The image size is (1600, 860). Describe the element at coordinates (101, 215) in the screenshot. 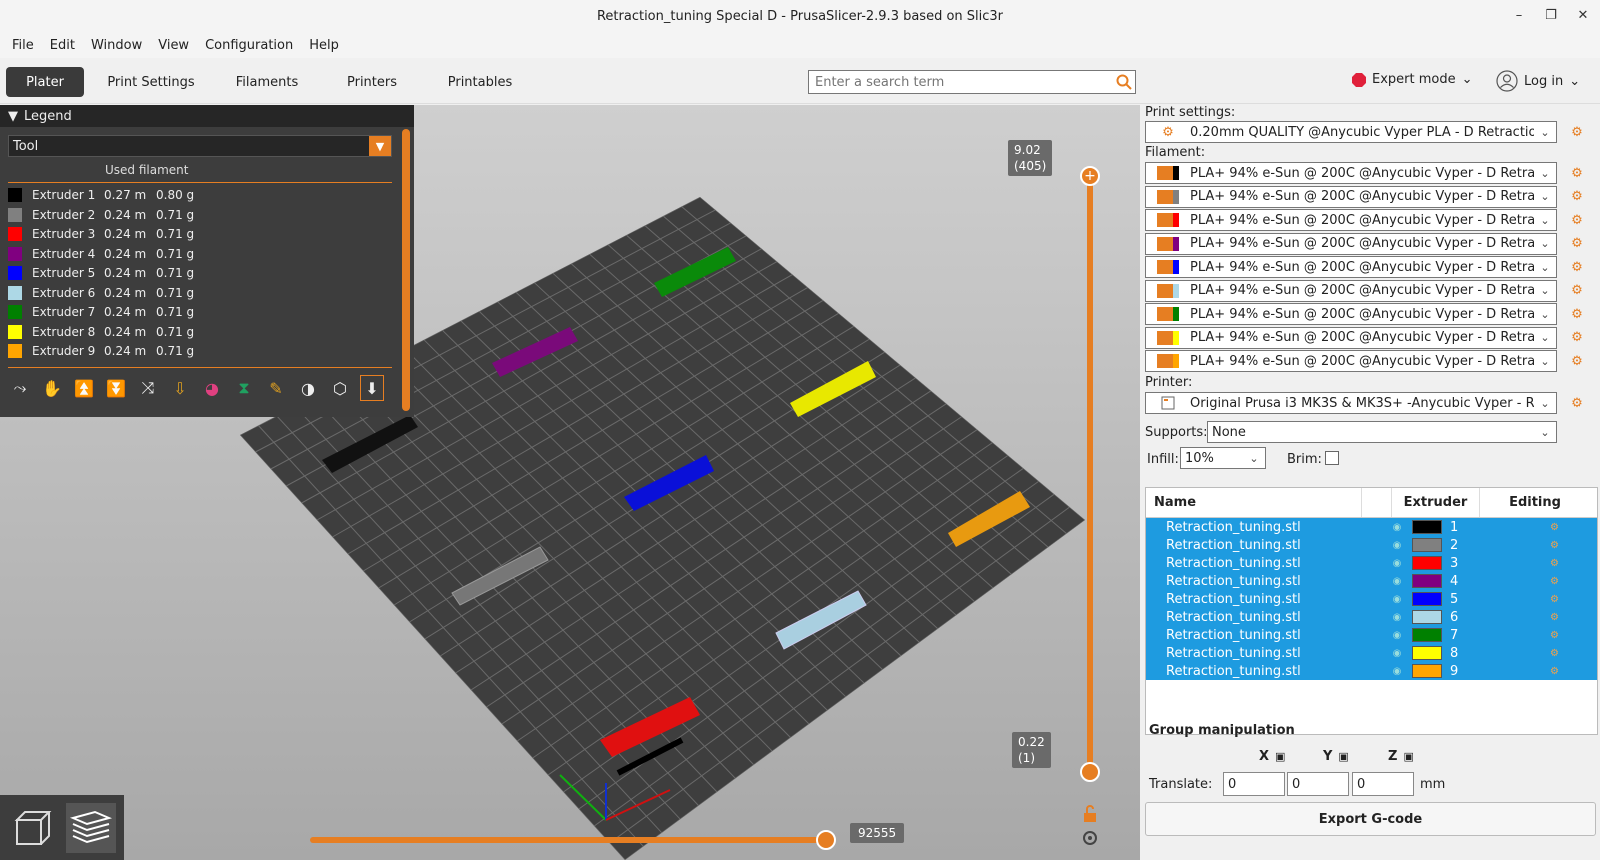

I see `legend-item: Extruder 2 0.24 m 0.71 g` at that location.